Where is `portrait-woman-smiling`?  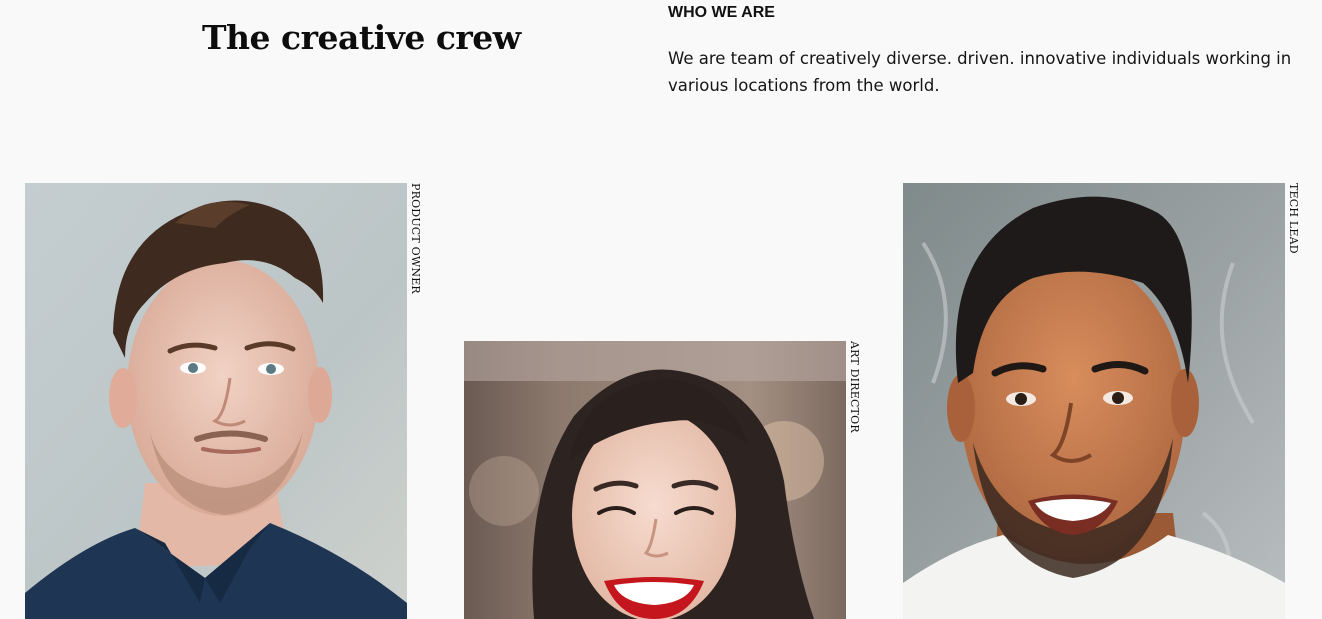 portrait-woman-smiling is located at coordinates (655, 480).